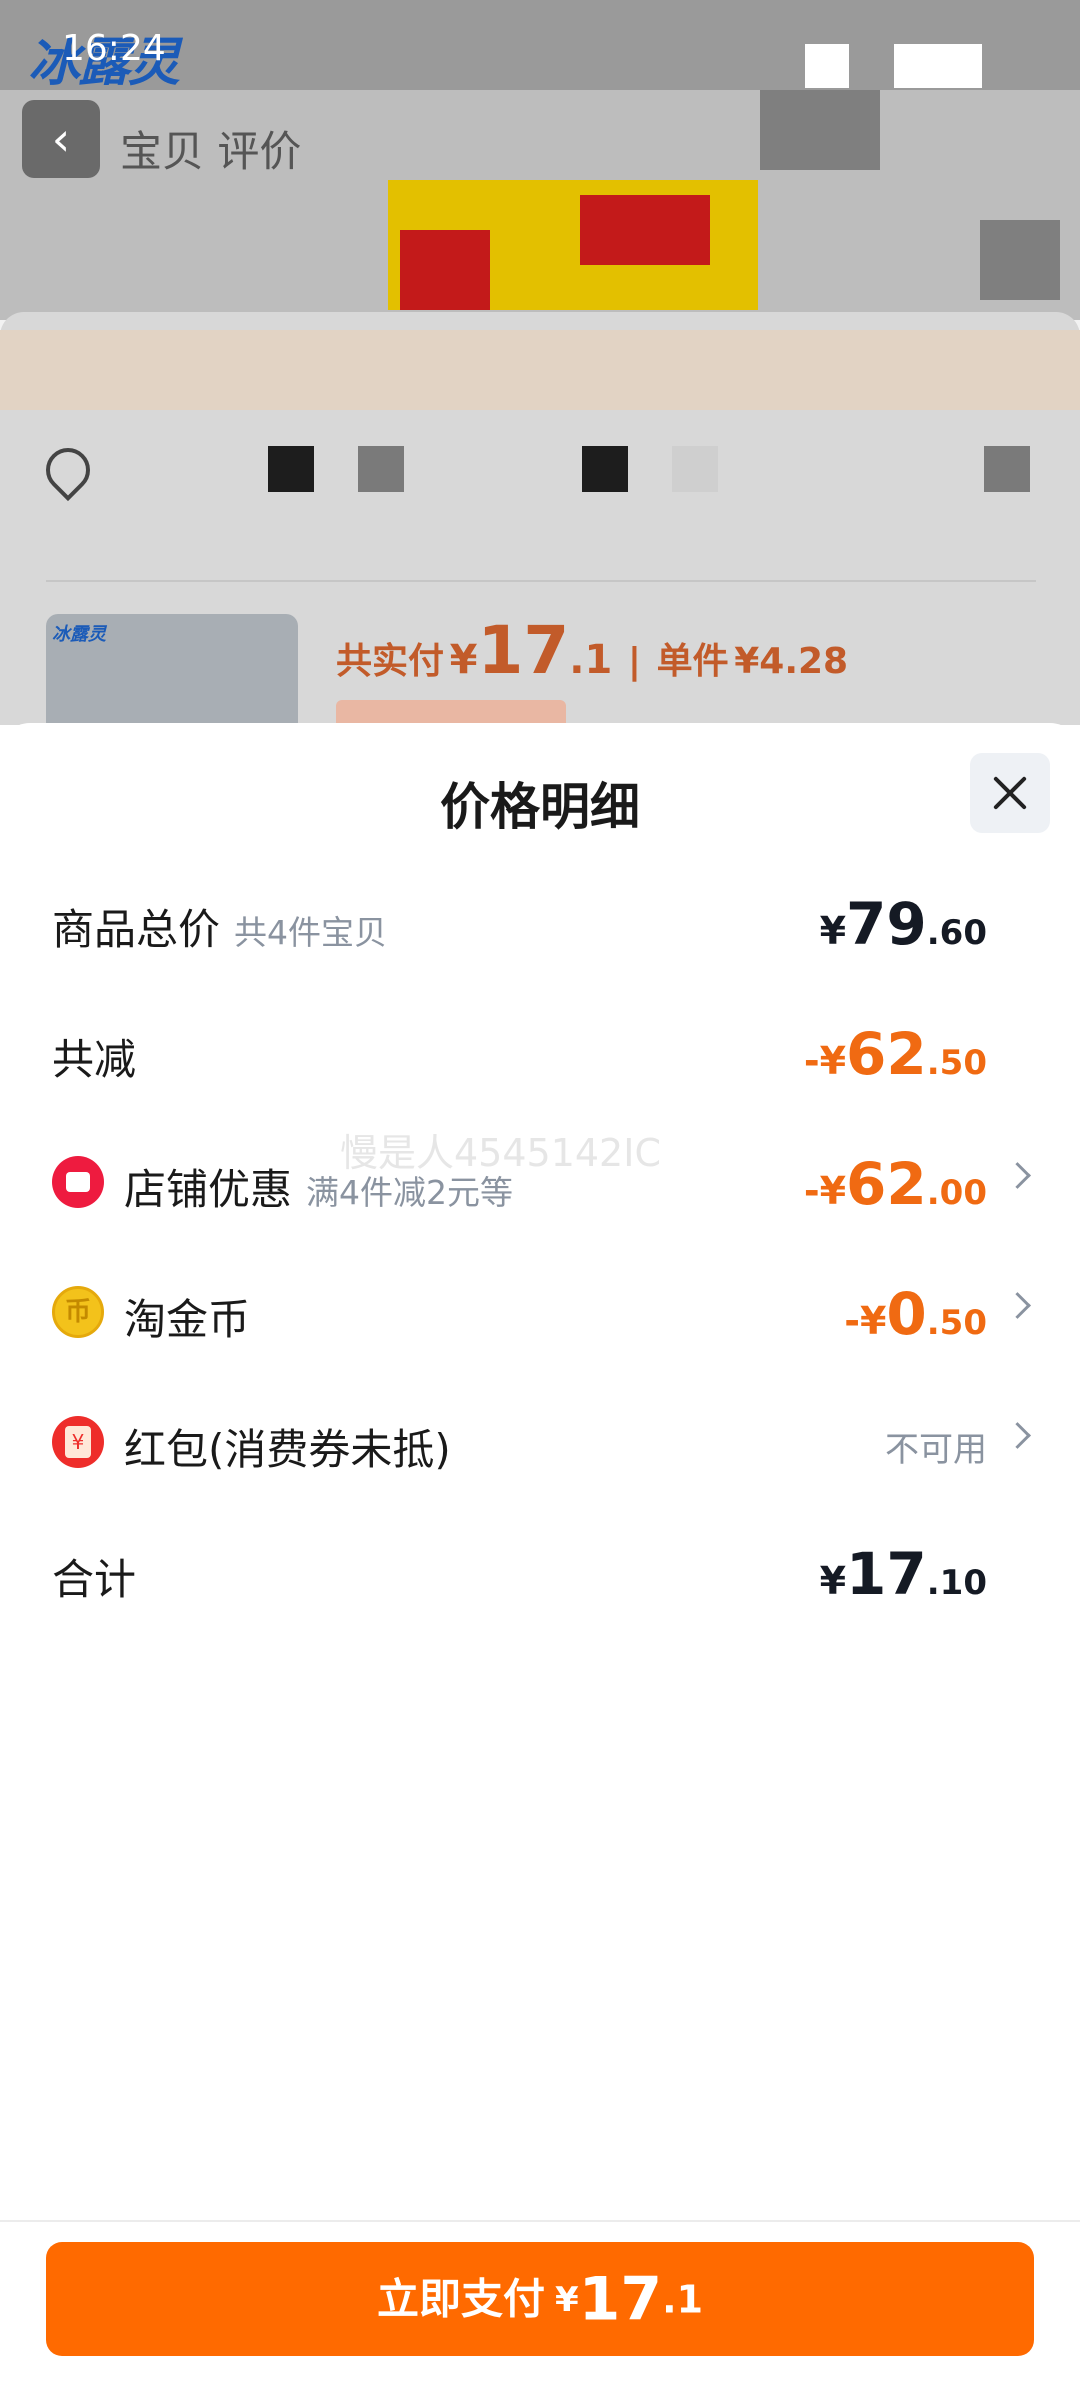  What do you see at coordinates (78, 1442) in the screenshot?
I see `red-packet-icon` at bounding box center [78, 1442].